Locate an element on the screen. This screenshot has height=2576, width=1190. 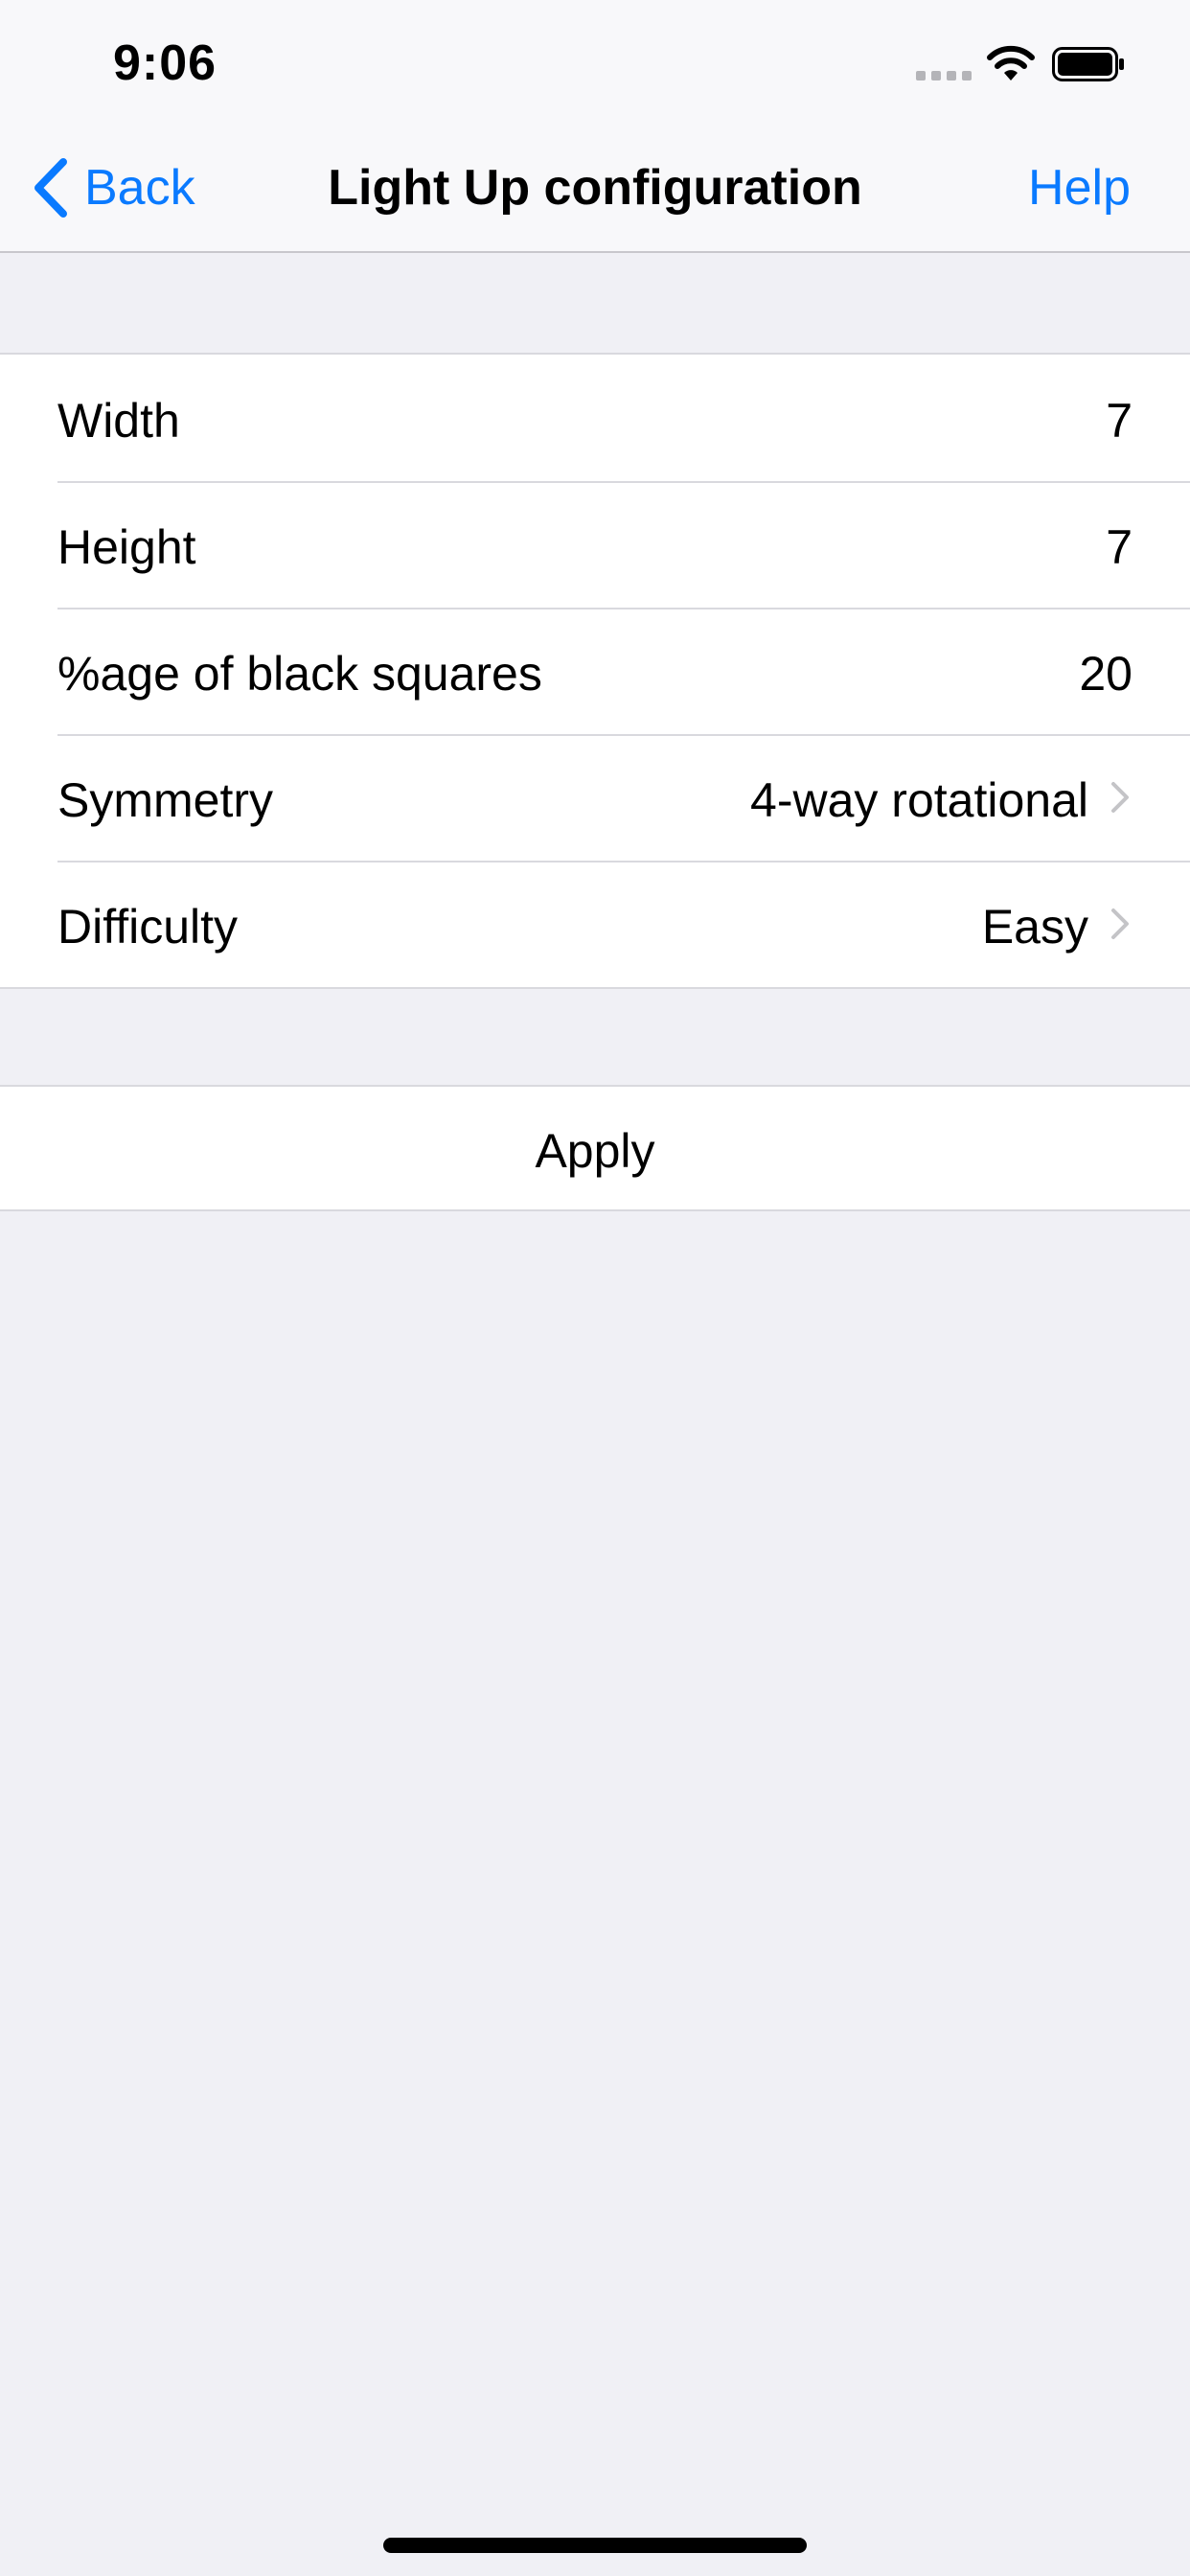
status-time: 9:06 is located at coordinates (165, 63).